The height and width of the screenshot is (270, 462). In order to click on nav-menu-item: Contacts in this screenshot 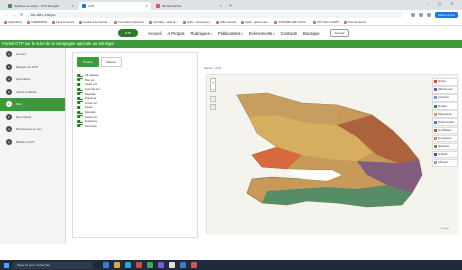, I will do `click(289, 33)`.